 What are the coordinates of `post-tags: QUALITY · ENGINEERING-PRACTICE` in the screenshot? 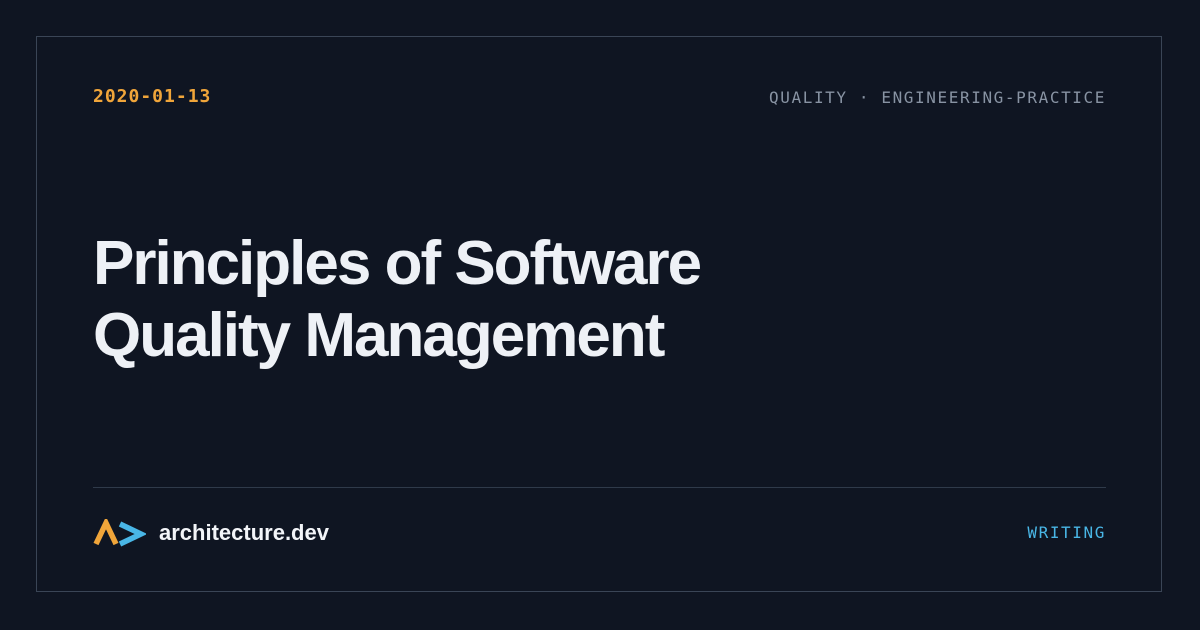 It's located at (937, 97).